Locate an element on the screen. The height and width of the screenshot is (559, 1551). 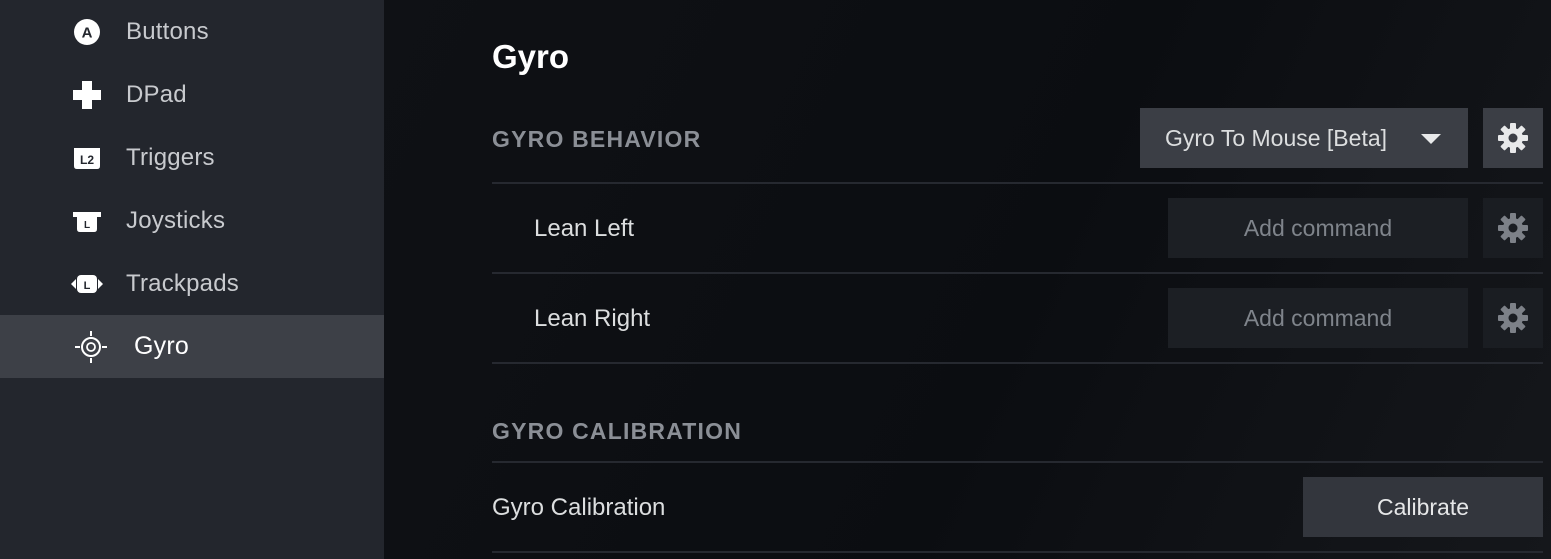
sidebar-item-label: Triggers is located at coordinates (170, 157).